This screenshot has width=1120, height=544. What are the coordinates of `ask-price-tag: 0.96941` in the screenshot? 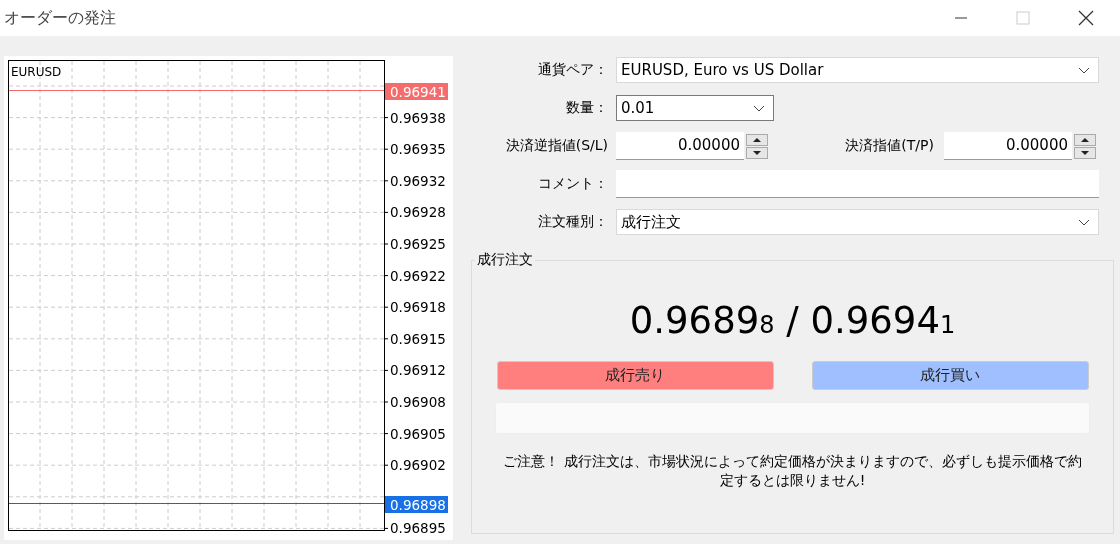 It's located at (416, 91).